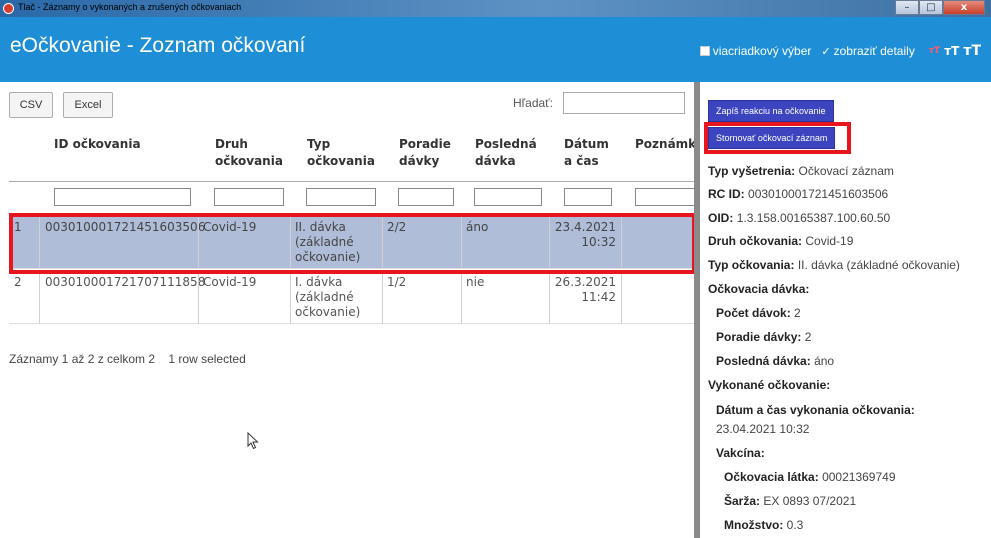 The height and width of the screenshot is (538, 991). What do you see at coordinates (397, 282) in the screenshot?
I see `cell-poradie: 1/2` at bounding box center [397, 282].